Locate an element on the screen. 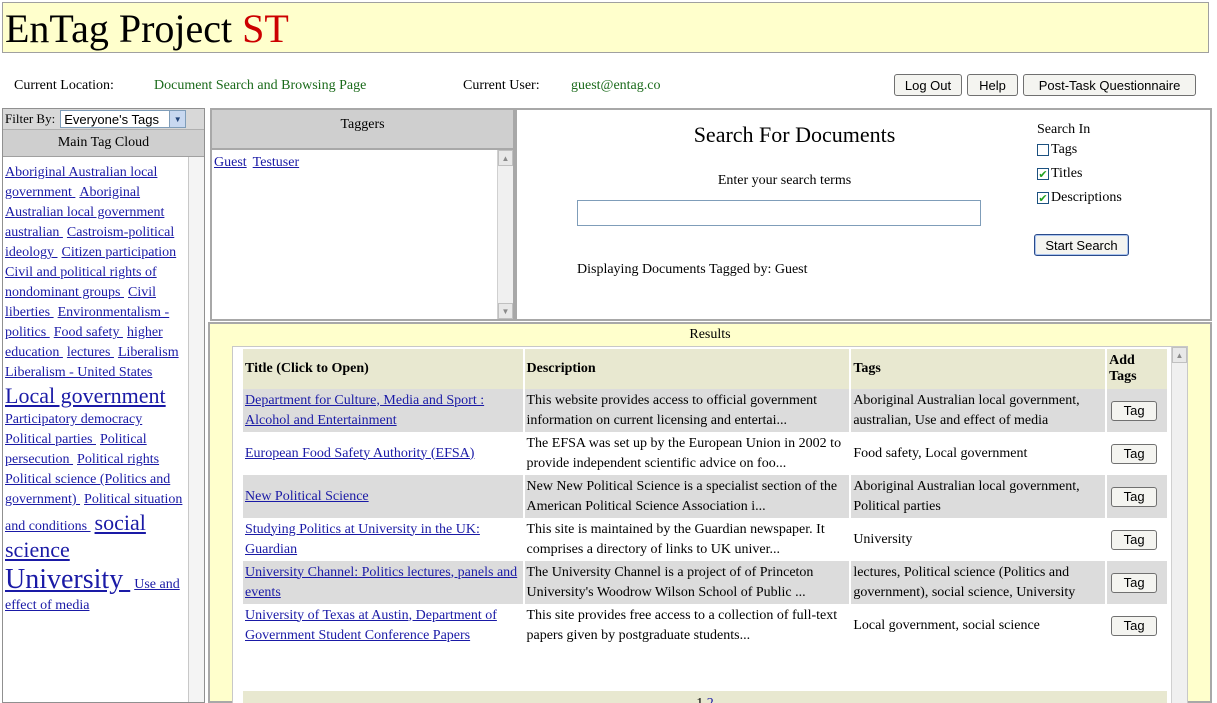 The image size is (1217, 703). col-add-tags: Add Tags is located at coordinates (1137, 369).